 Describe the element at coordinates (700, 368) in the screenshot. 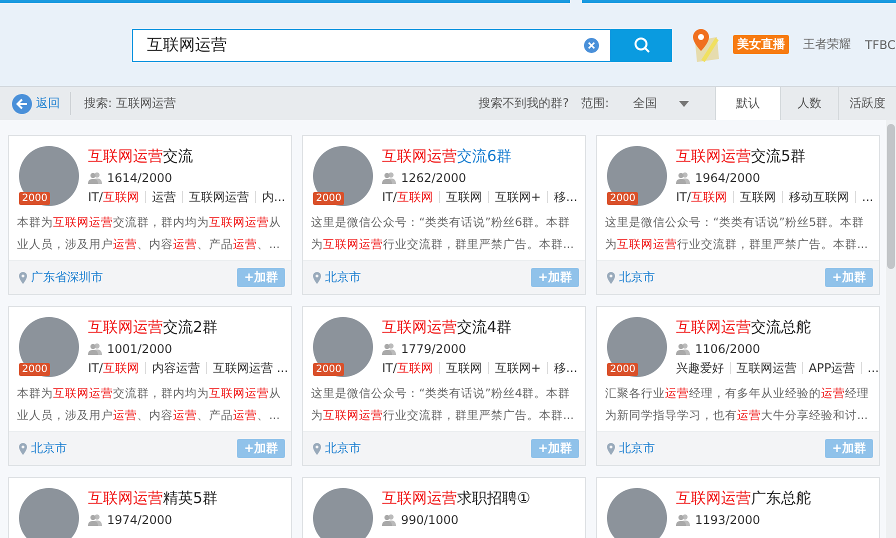

I see `tag-label: 兴趣爱好` at that location.